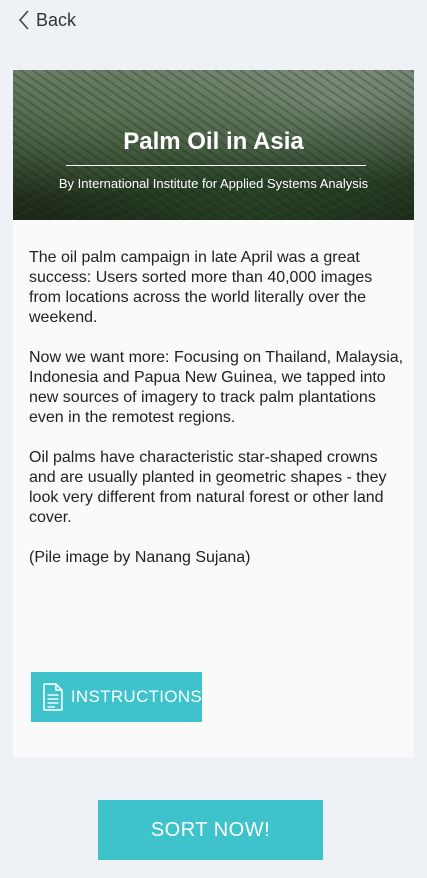  What do you see at coordinates (23, 20) in the screenshot?
I see `chevron-left-icon` at bounding box center [23, 20].